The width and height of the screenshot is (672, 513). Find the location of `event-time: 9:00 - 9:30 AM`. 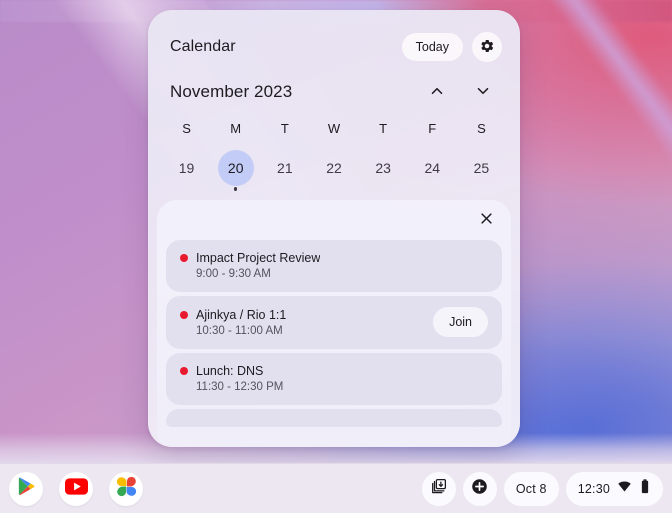

event-time: 9:00 - 9:30 AM is located at coordinates (233, 274).